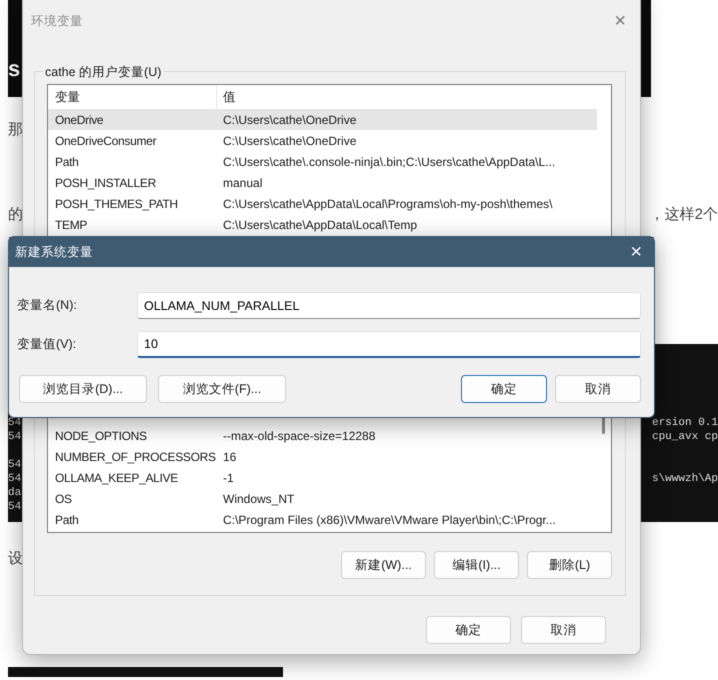 This screenshot has width=718, height=680. Describe the element at coordinates (79, 120) in the screenshot. I see `variable-name: OneDrive` at that location.